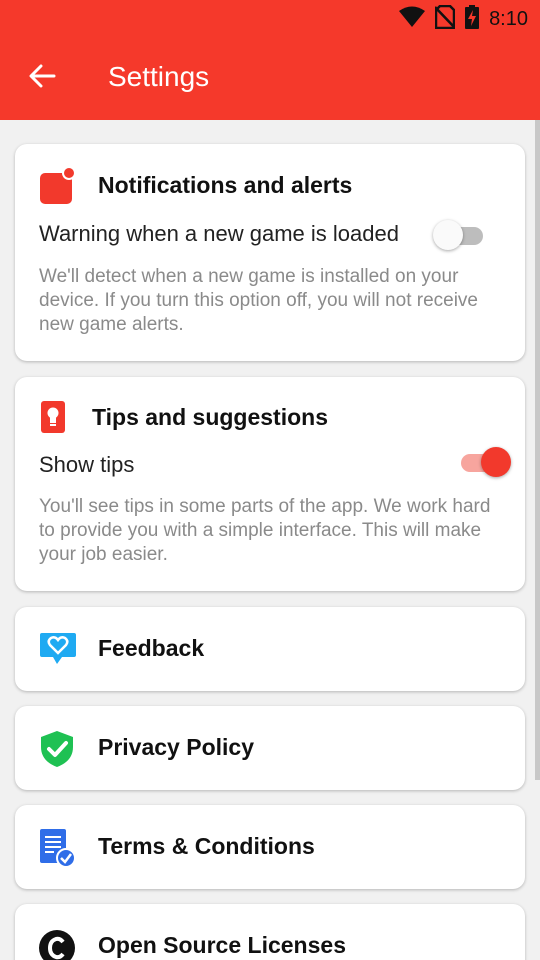 The image size is (540, 960). Describe the element at coordinates (210, 416) in the screenshot. I see `tips-card-title: Tips and suggestions` at that location.